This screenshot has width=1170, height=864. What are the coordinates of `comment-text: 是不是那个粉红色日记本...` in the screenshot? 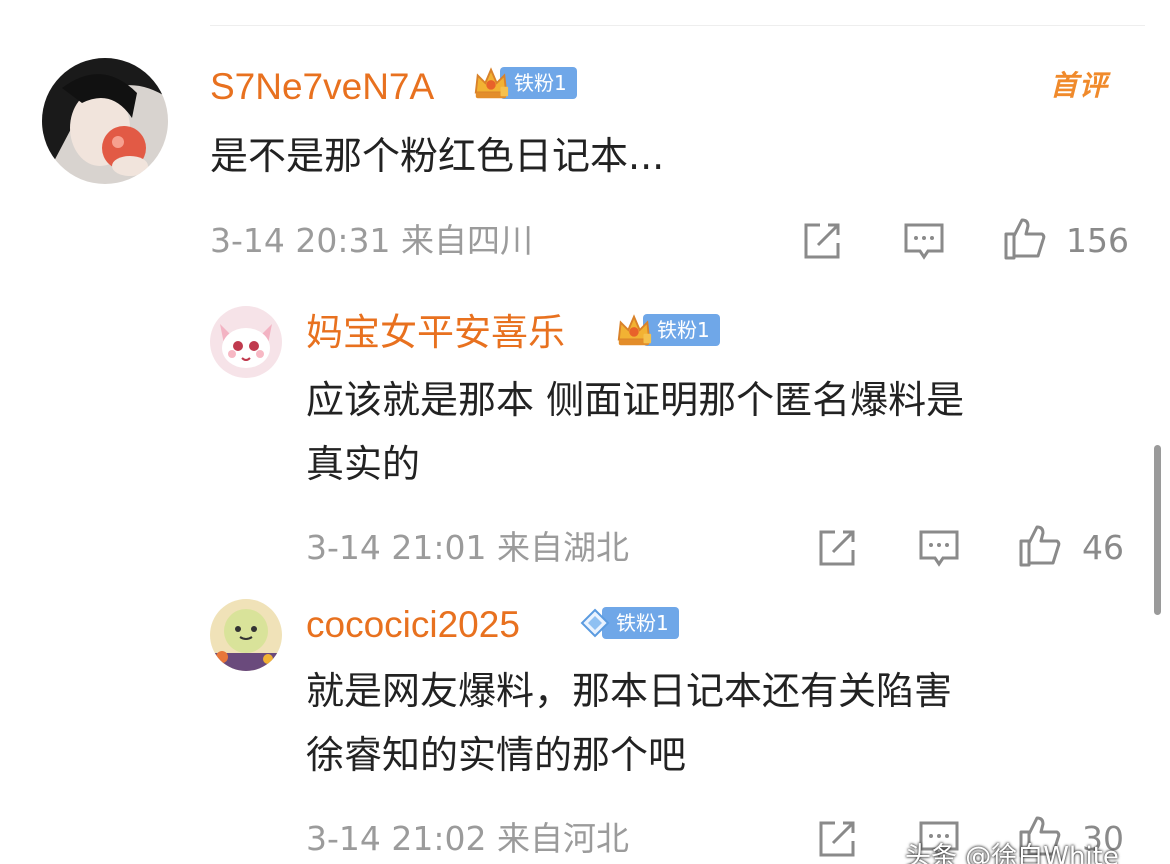 It's located at (437, 156).